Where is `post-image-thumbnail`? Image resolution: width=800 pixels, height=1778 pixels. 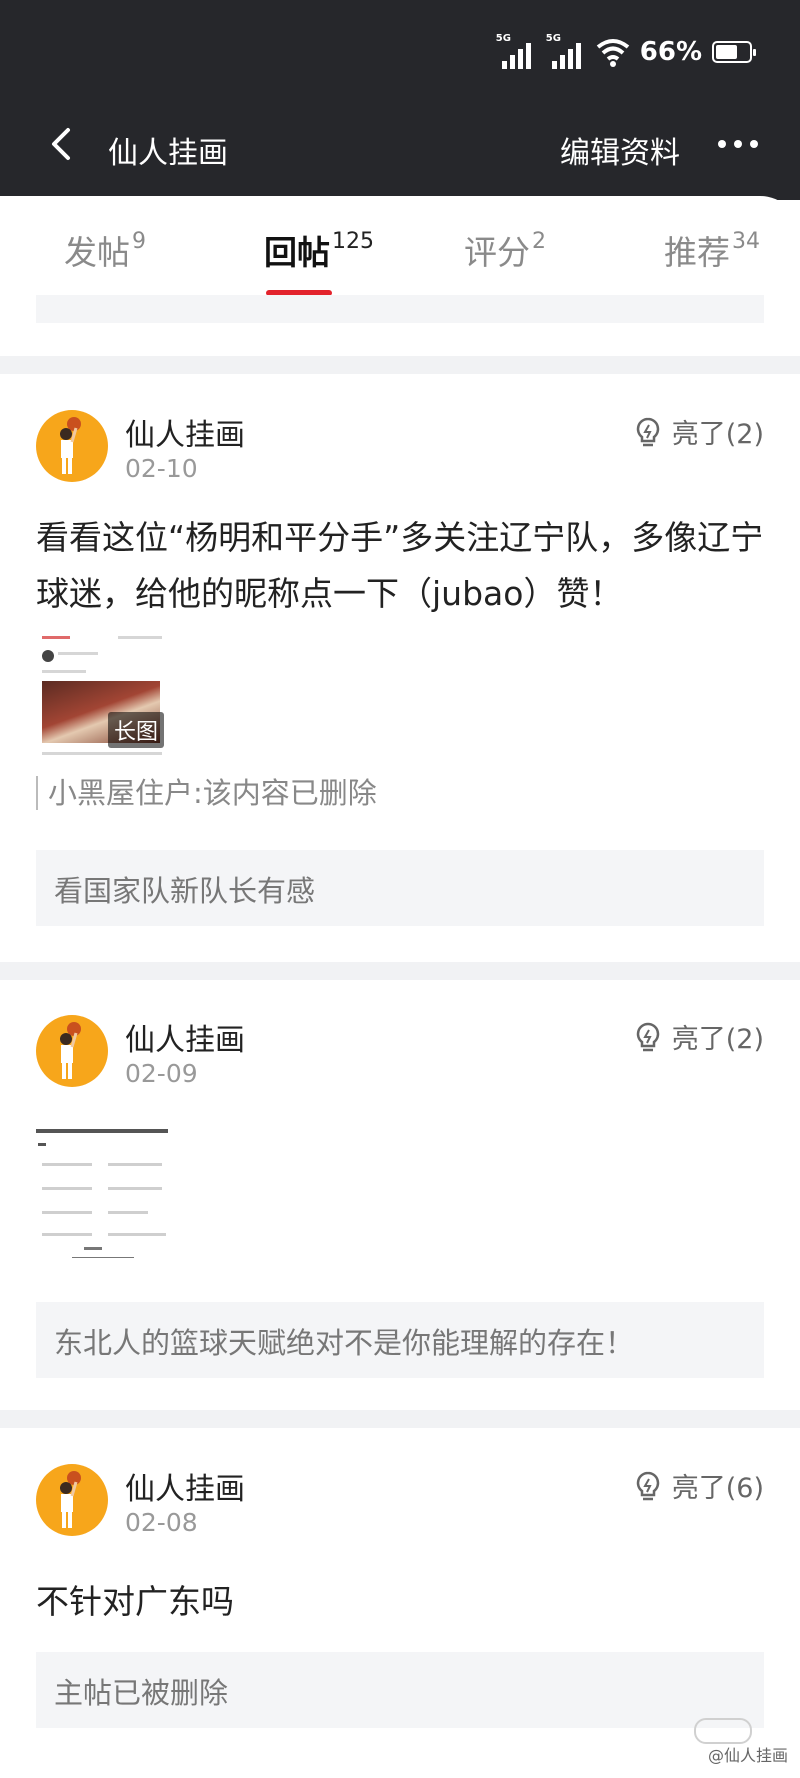
post-image-thumbnail is located at coordinates (102, 1196).